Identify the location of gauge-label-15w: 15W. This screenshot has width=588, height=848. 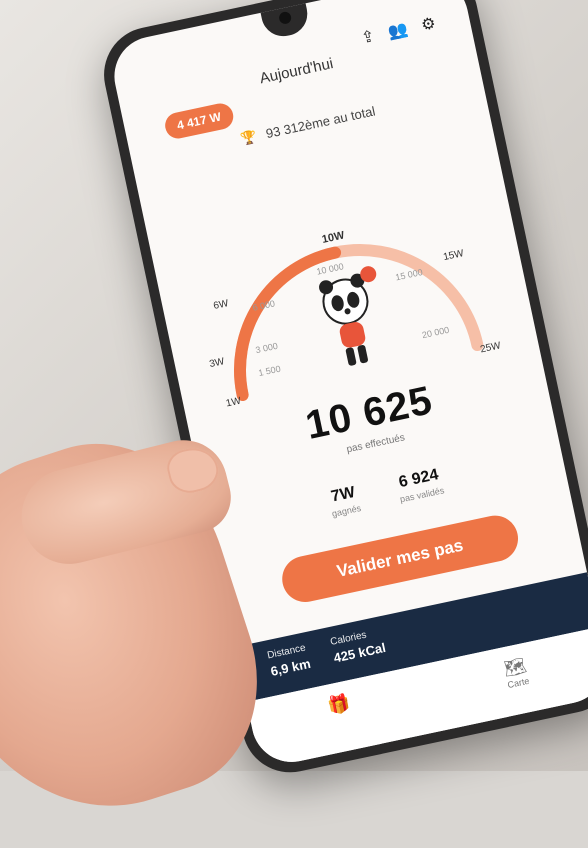
(453, 255).